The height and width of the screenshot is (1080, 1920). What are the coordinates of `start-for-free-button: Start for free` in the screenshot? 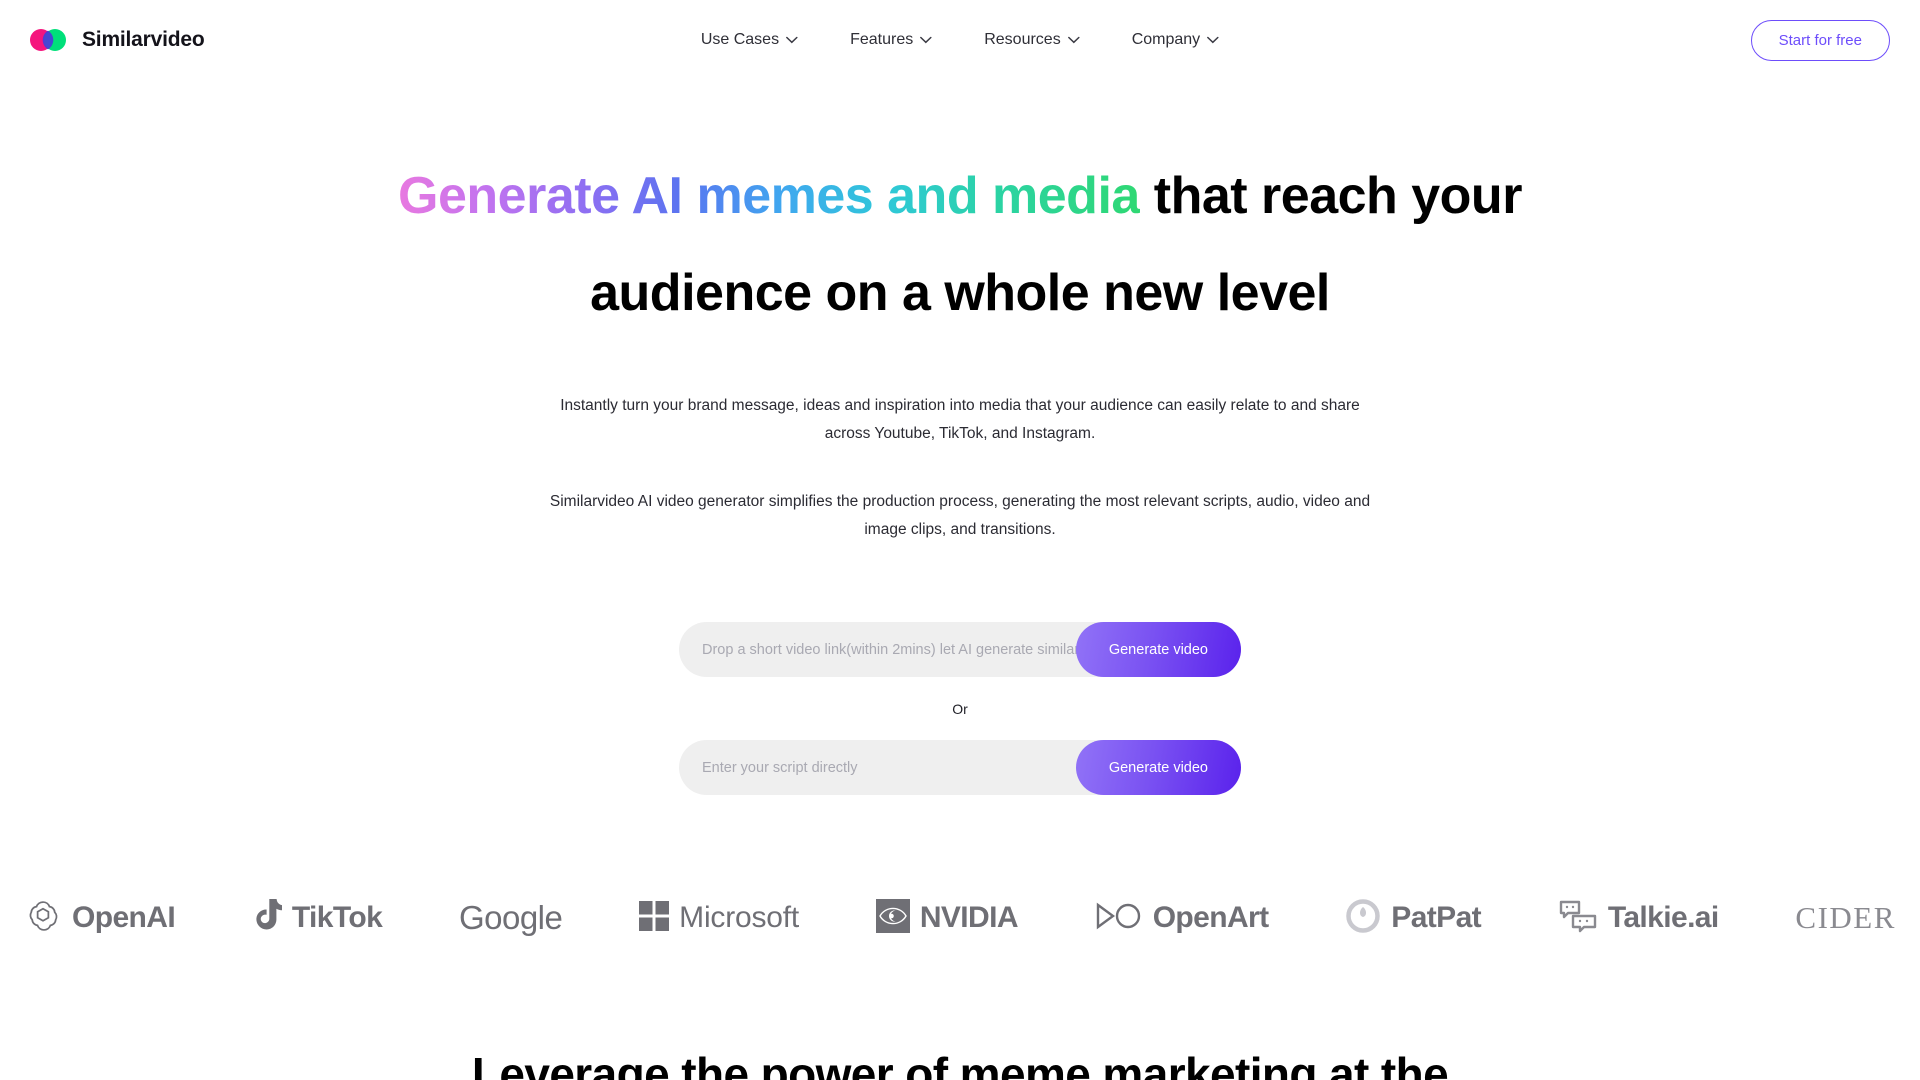 It's located at (1820, 40).